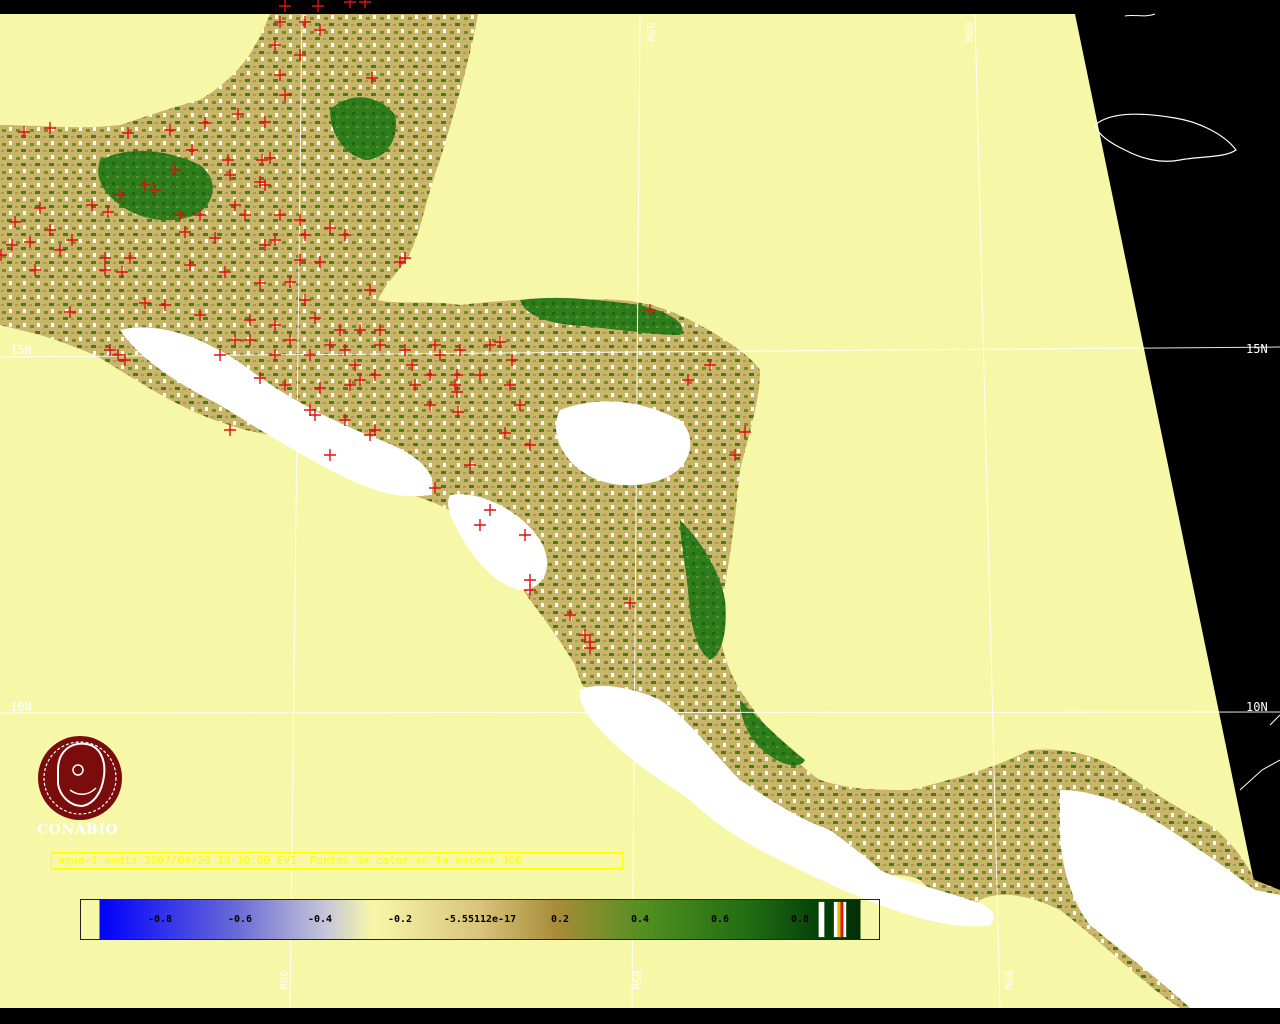 This screenshot has width=1280, height=1024. Describe the element at coordinates (560, 919) in the screenshot. I see `colorbar-tick-label: 0.2` at that location.